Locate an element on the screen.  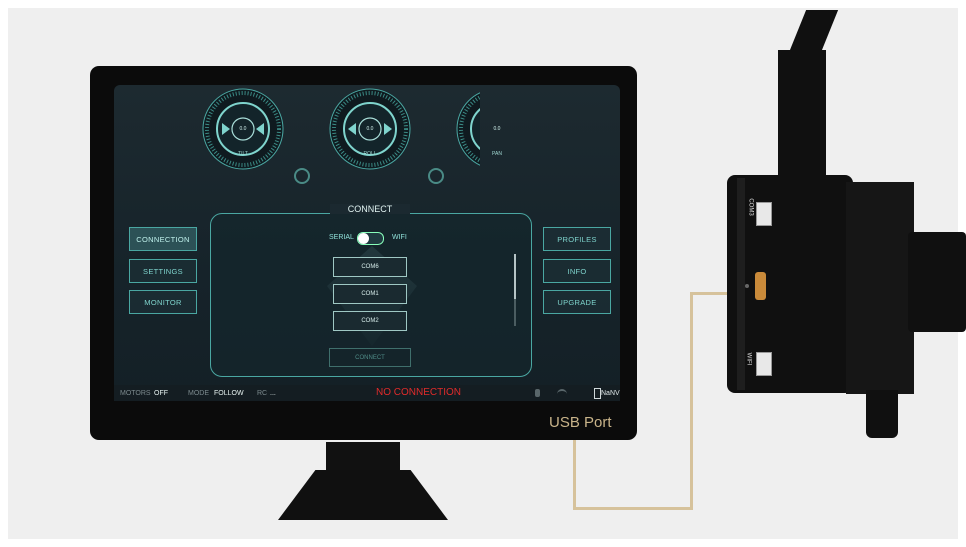
port-item-com1: COM1 is located at coordinates (370, 294).